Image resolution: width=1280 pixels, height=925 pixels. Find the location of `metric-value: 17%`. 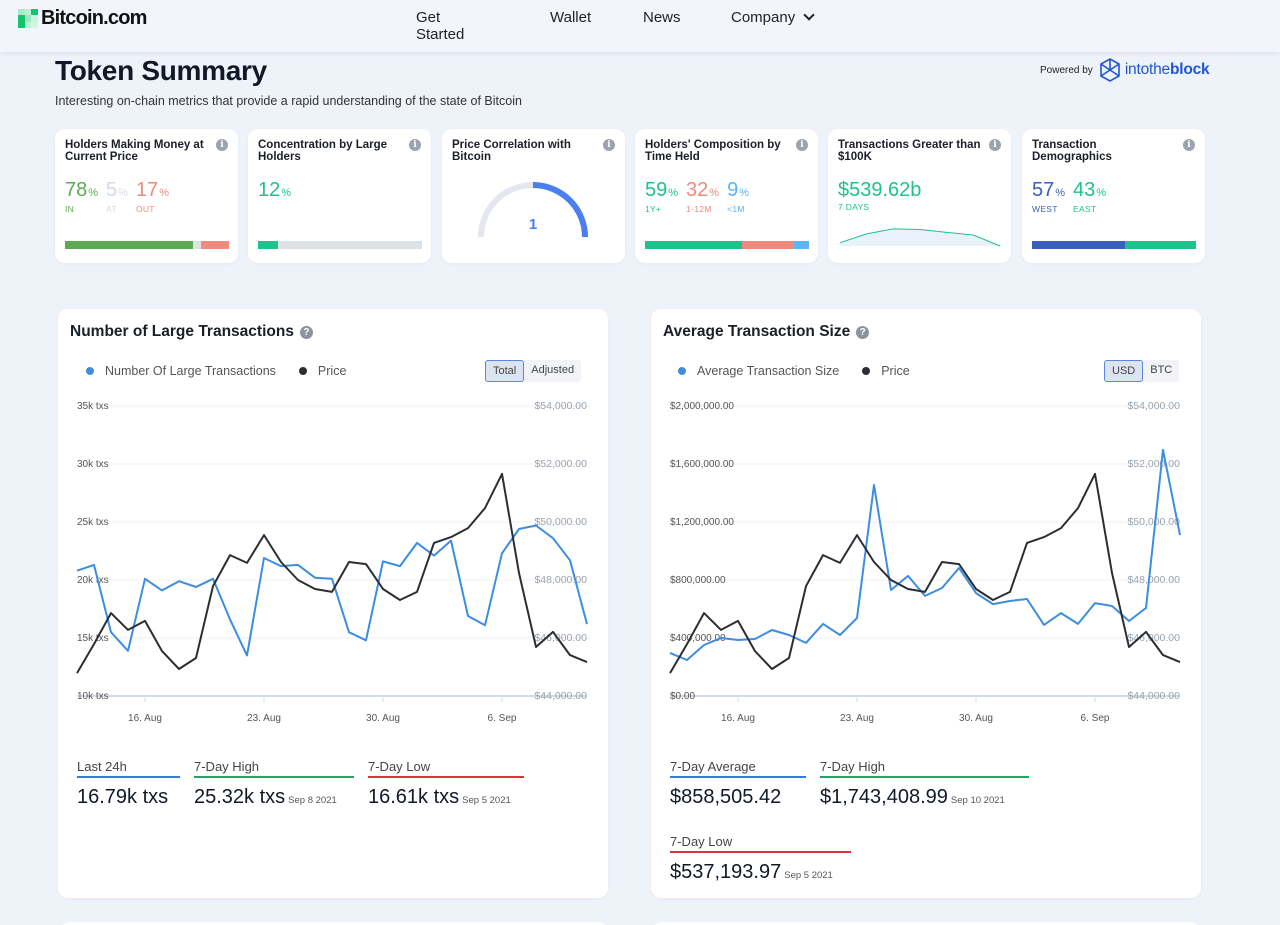

metric-value: 17% is located at coordinates (152, 191).